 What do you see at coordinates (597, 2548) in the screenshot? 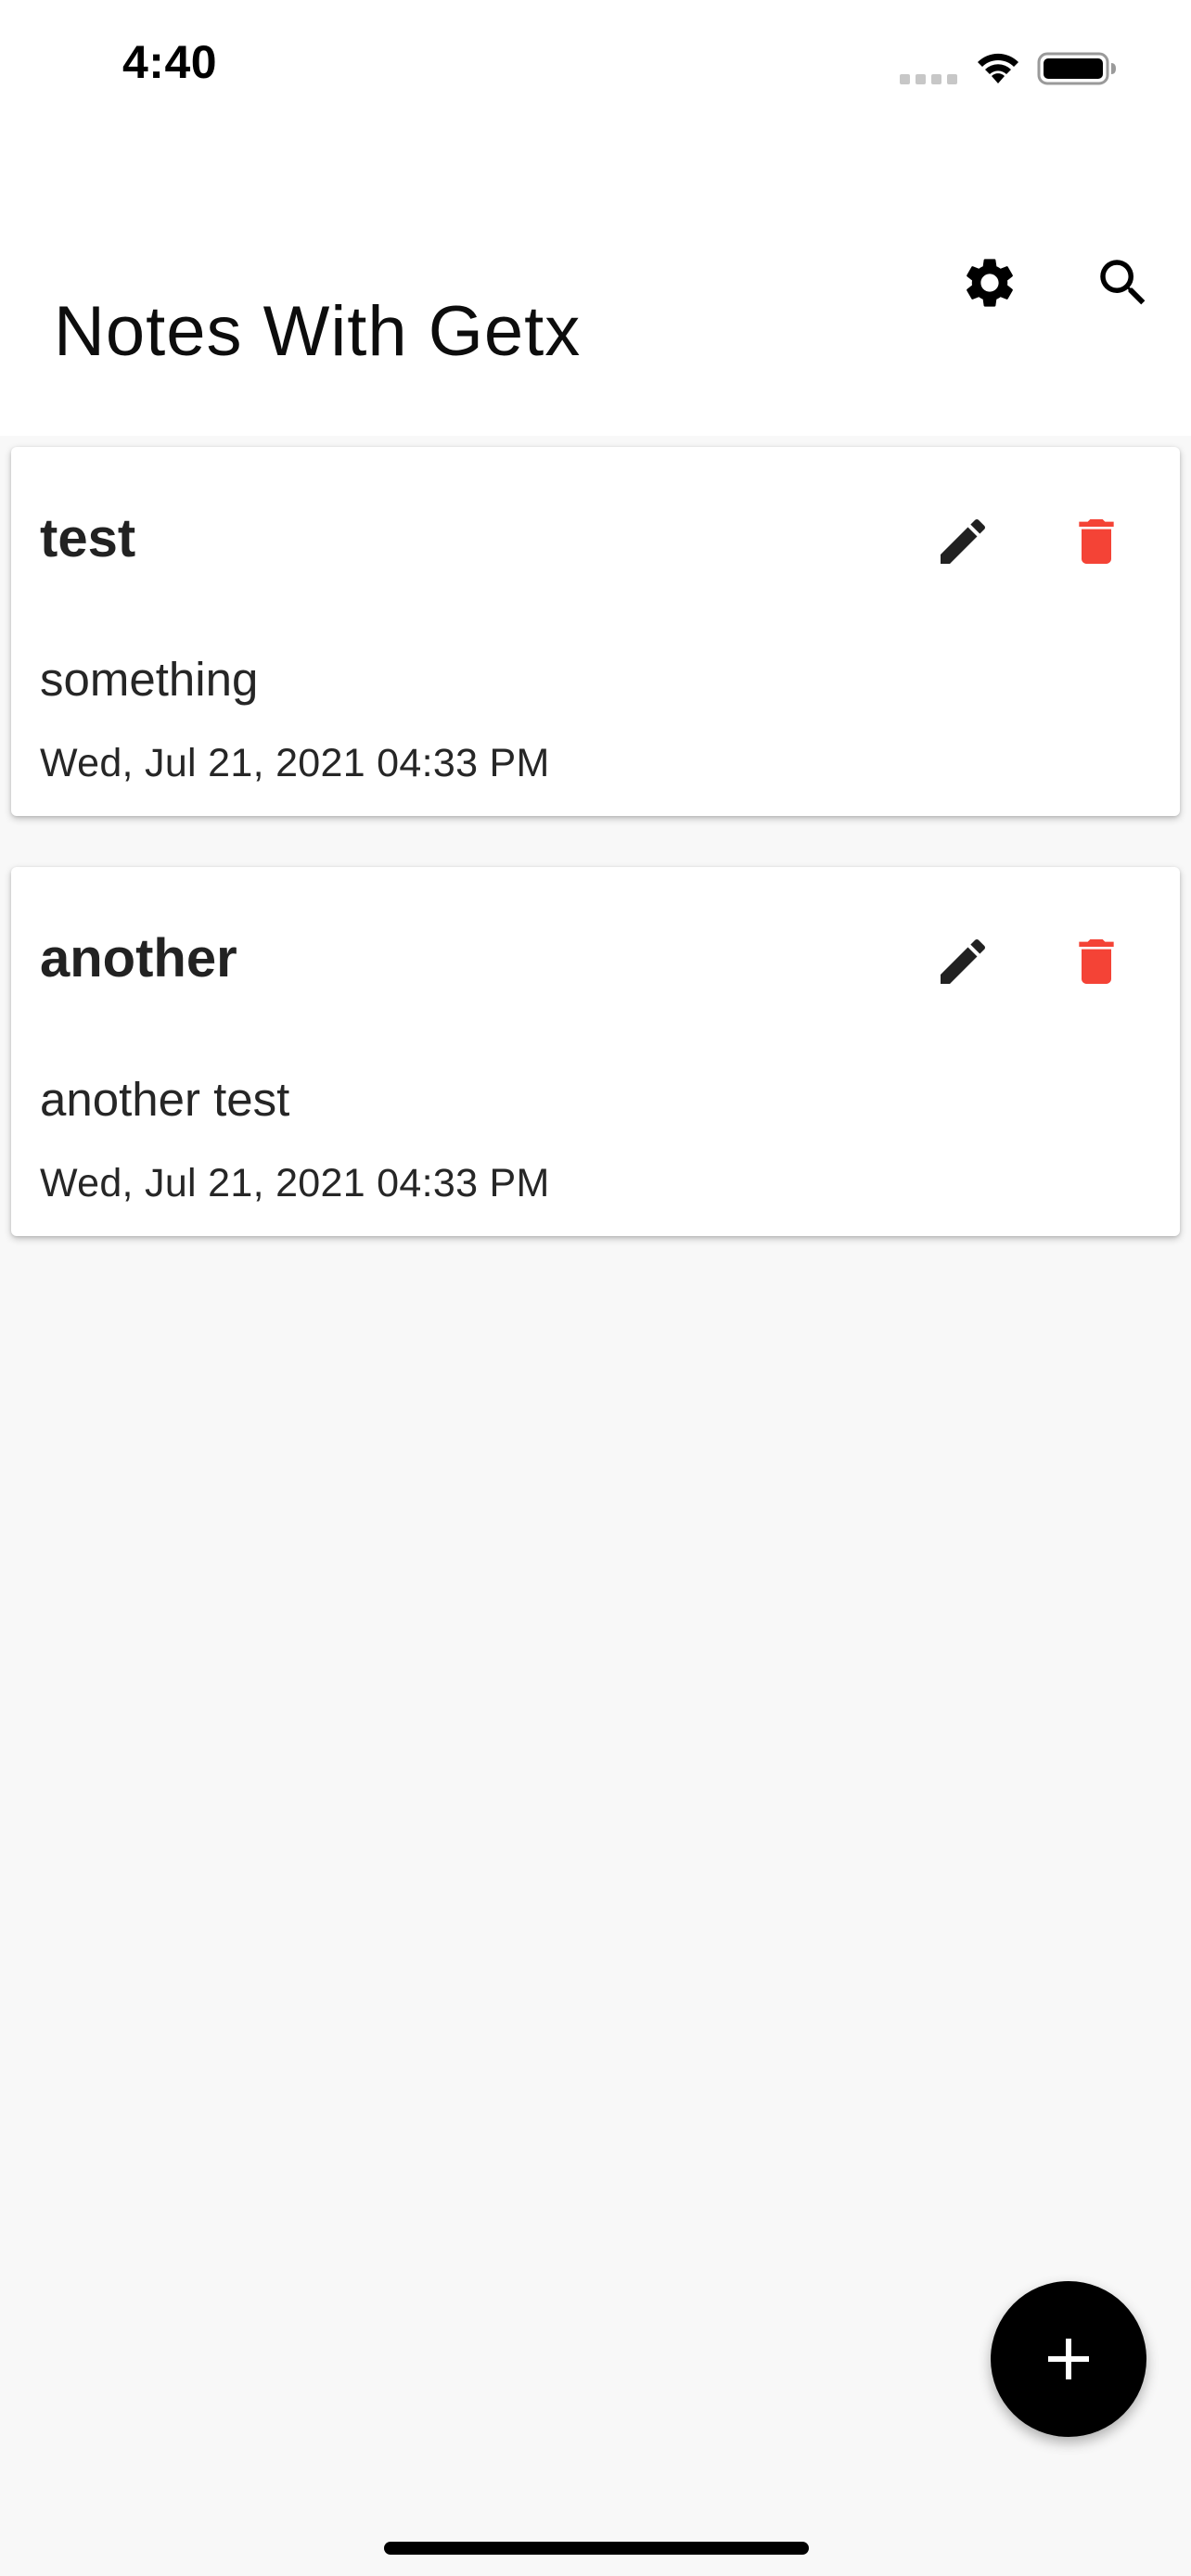
I see `home-indicator` at bounding box center [597, 2548].